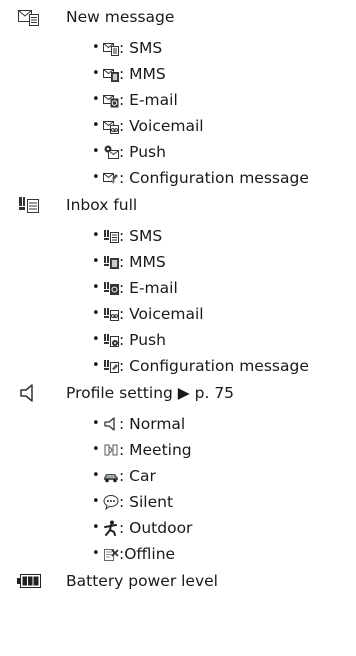  Describe the element at coordinates (111, 314) in the screenshot. I see `inbox-full-voicemail-icon` at that location.